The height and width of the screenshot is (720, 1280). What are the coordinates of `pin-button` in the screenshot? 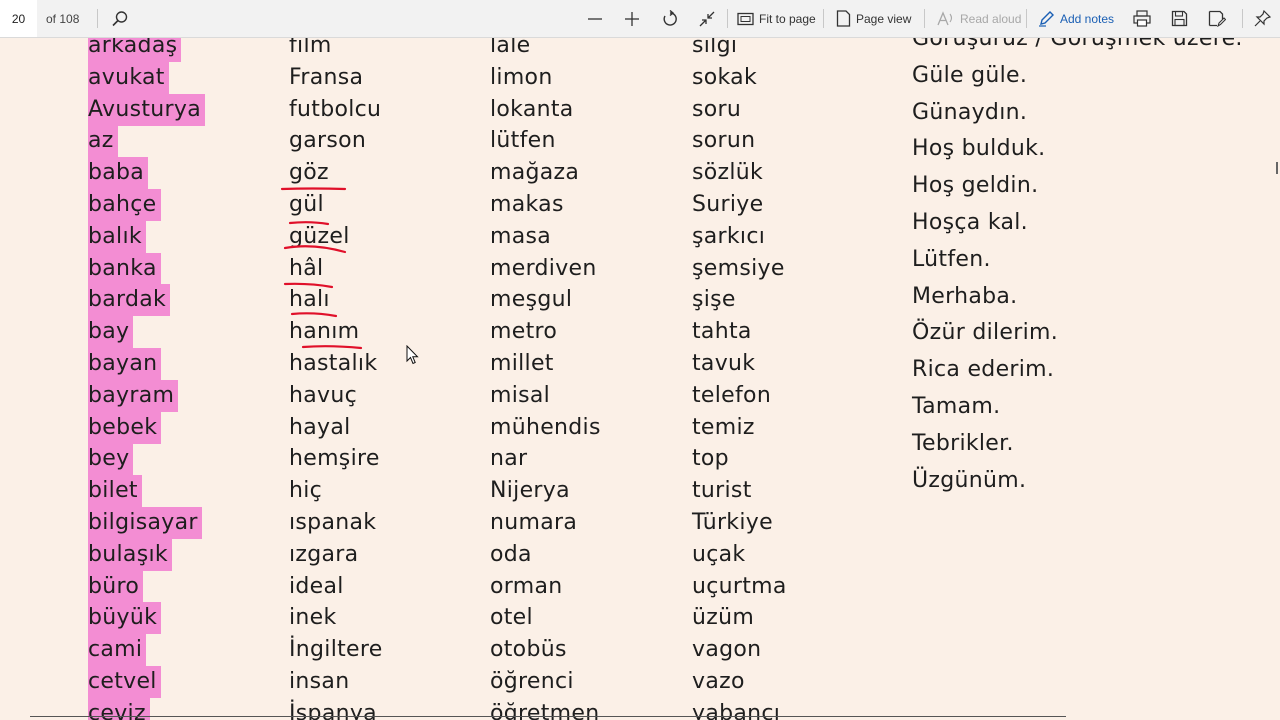 It's located at (1262, 18).